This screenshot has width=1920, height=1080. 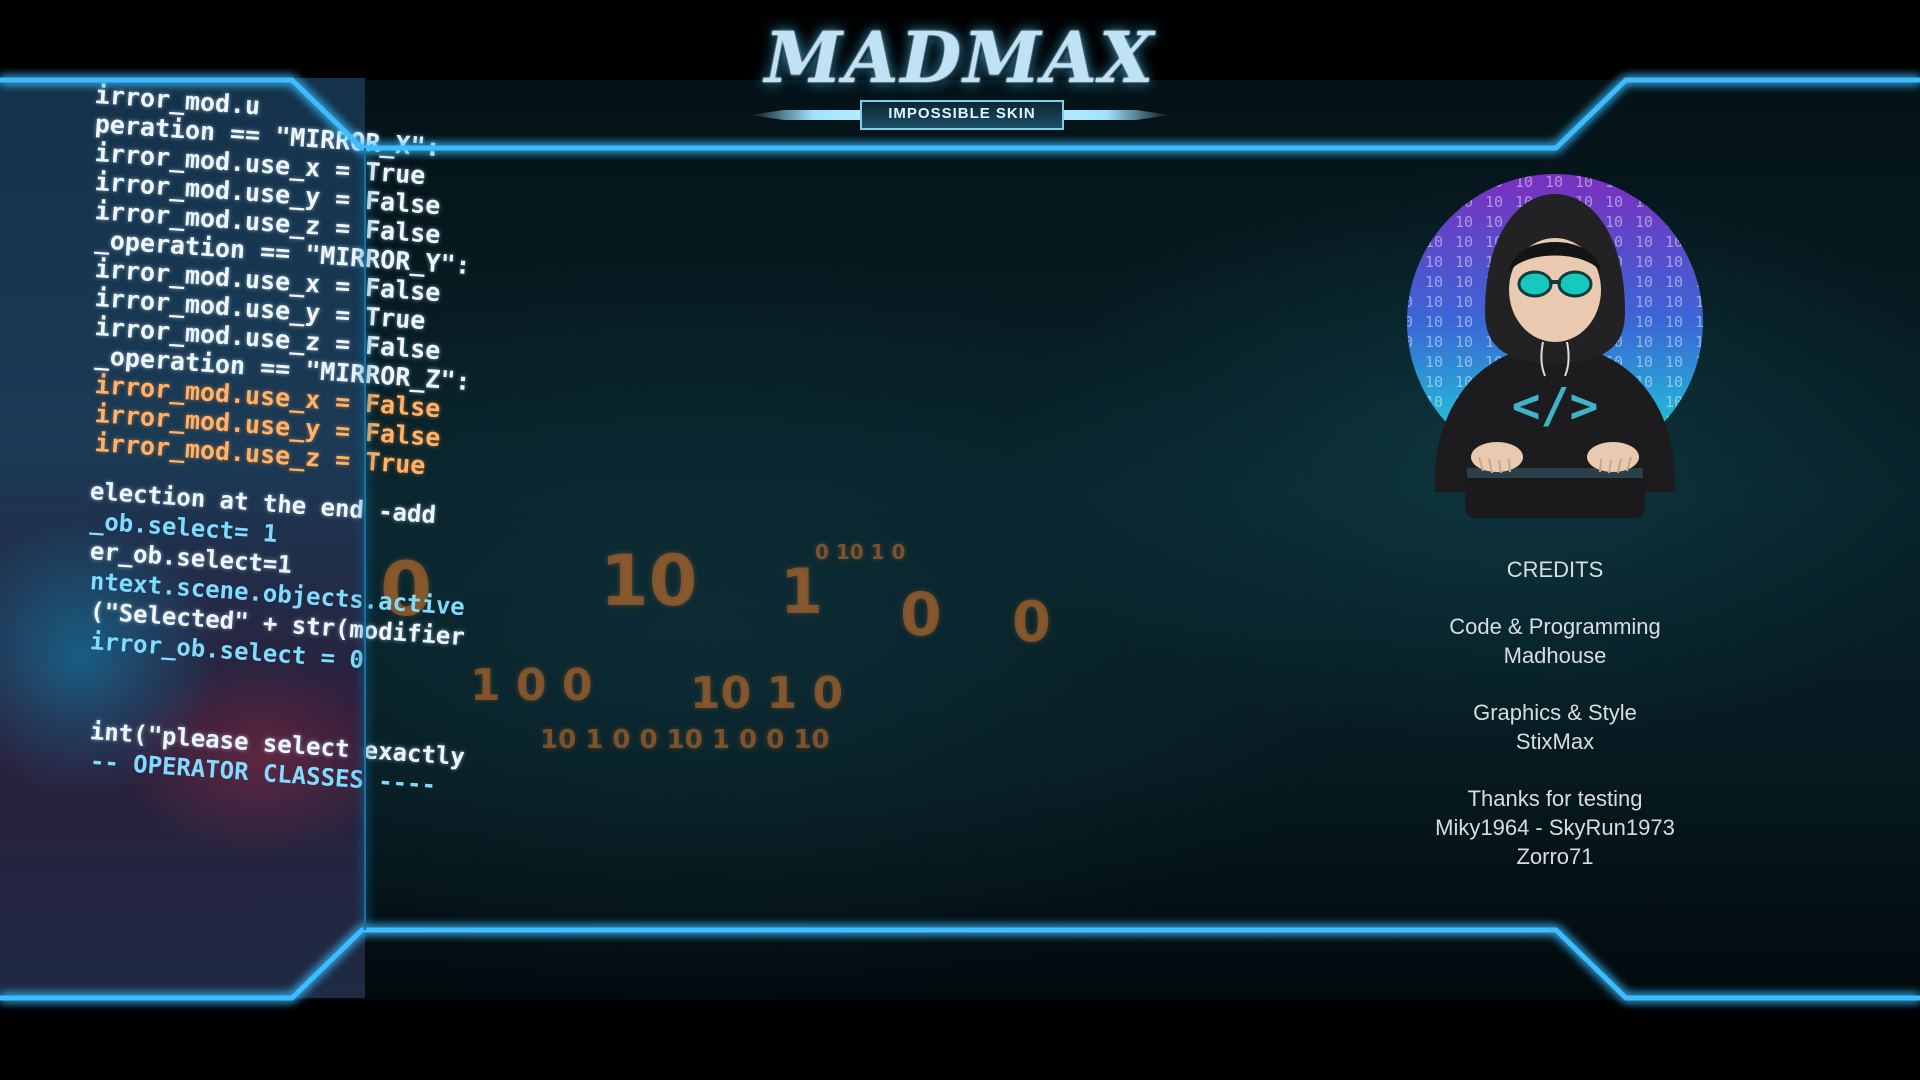 I want to click on madmax-logo: MADMAX IMPOSSIBLE SKIN, so click(x=960, y=75).